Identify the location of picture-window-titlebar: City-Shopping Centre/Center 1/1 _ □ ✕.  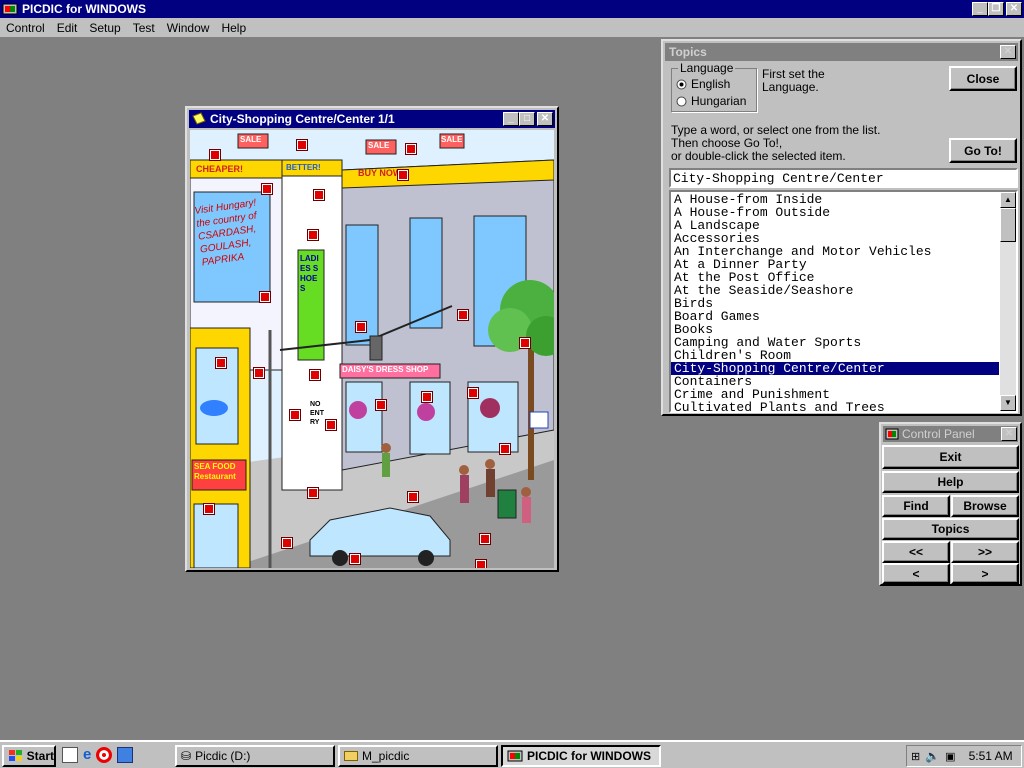
(372, 119).